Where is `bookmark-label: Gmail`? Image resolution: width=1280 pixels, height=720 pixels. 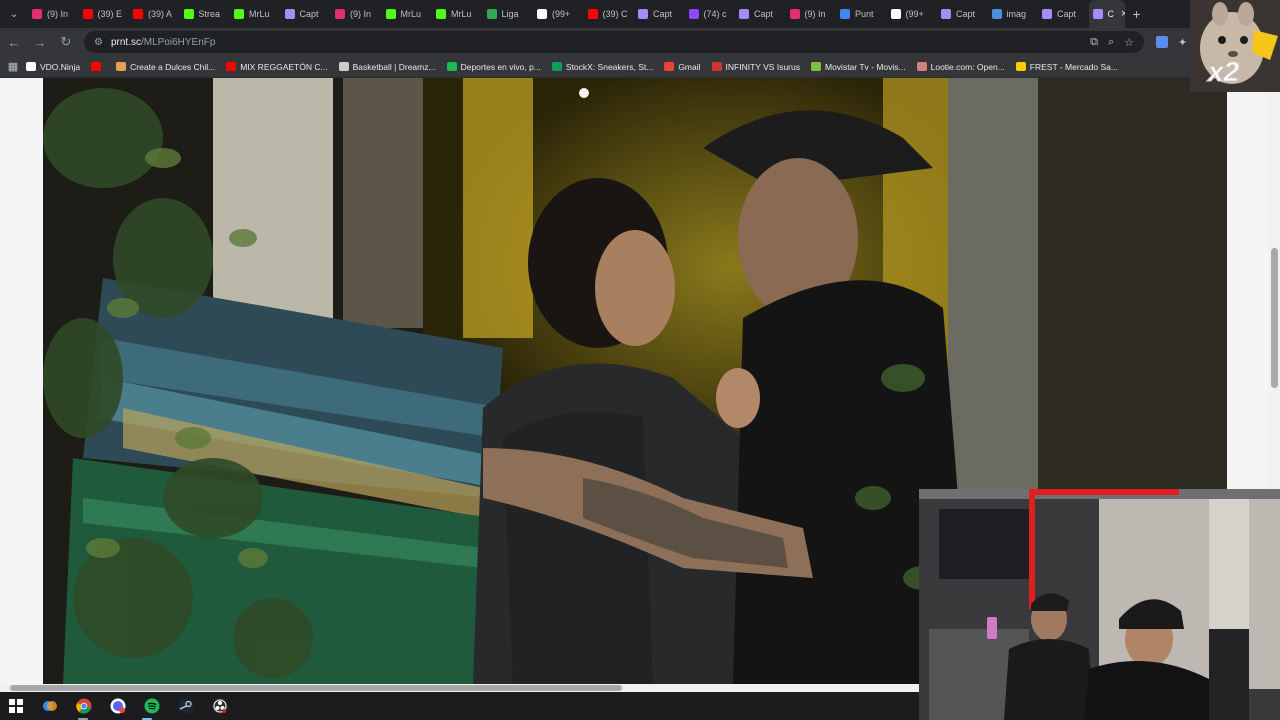
bookmark-label: Gmail is located at coordinates (689, 66).